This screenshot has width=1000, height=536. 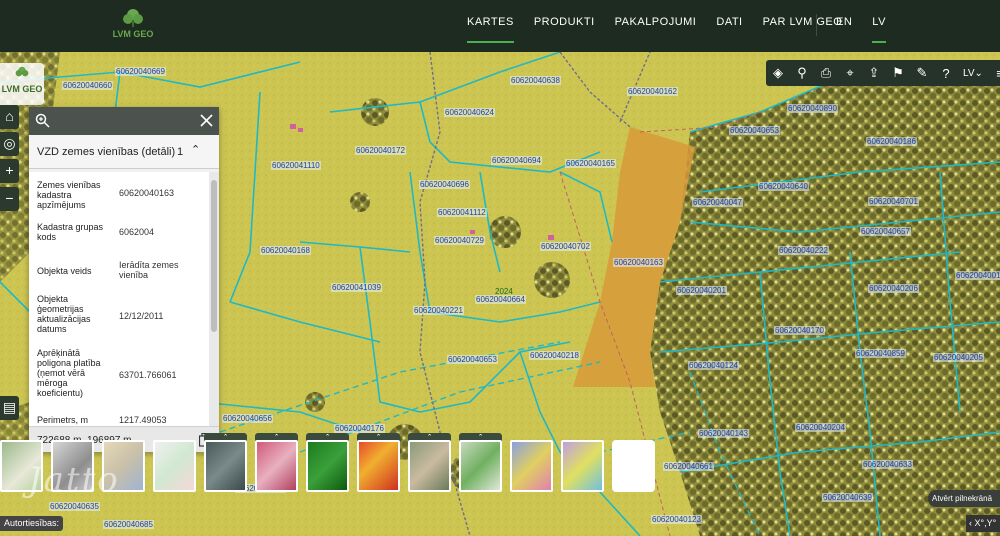 What do you see at coordinates (247, 418) in the screenshot?
I see `parcel-label: 60620040656` at bounding box center [247, 418].